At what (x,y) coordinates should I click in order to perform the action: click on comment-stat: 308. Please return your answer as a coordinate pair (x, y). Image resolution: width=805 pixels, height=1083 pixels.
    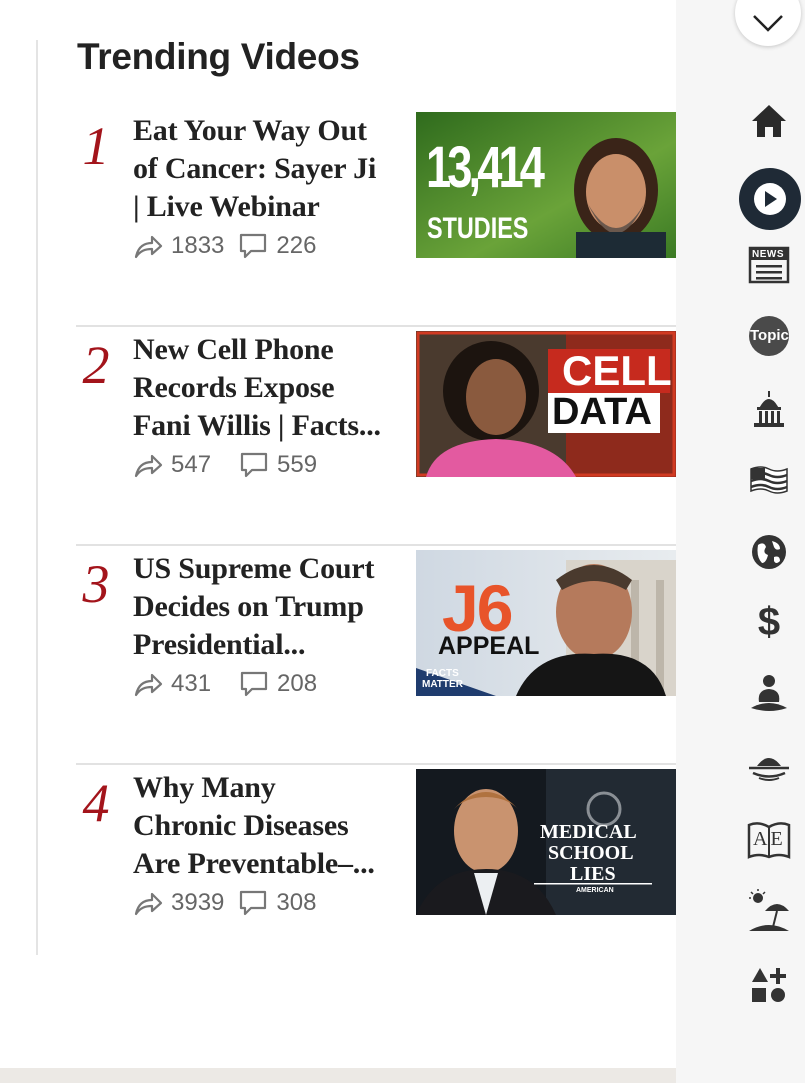
    Looking at the image, I should click on (277, 903).